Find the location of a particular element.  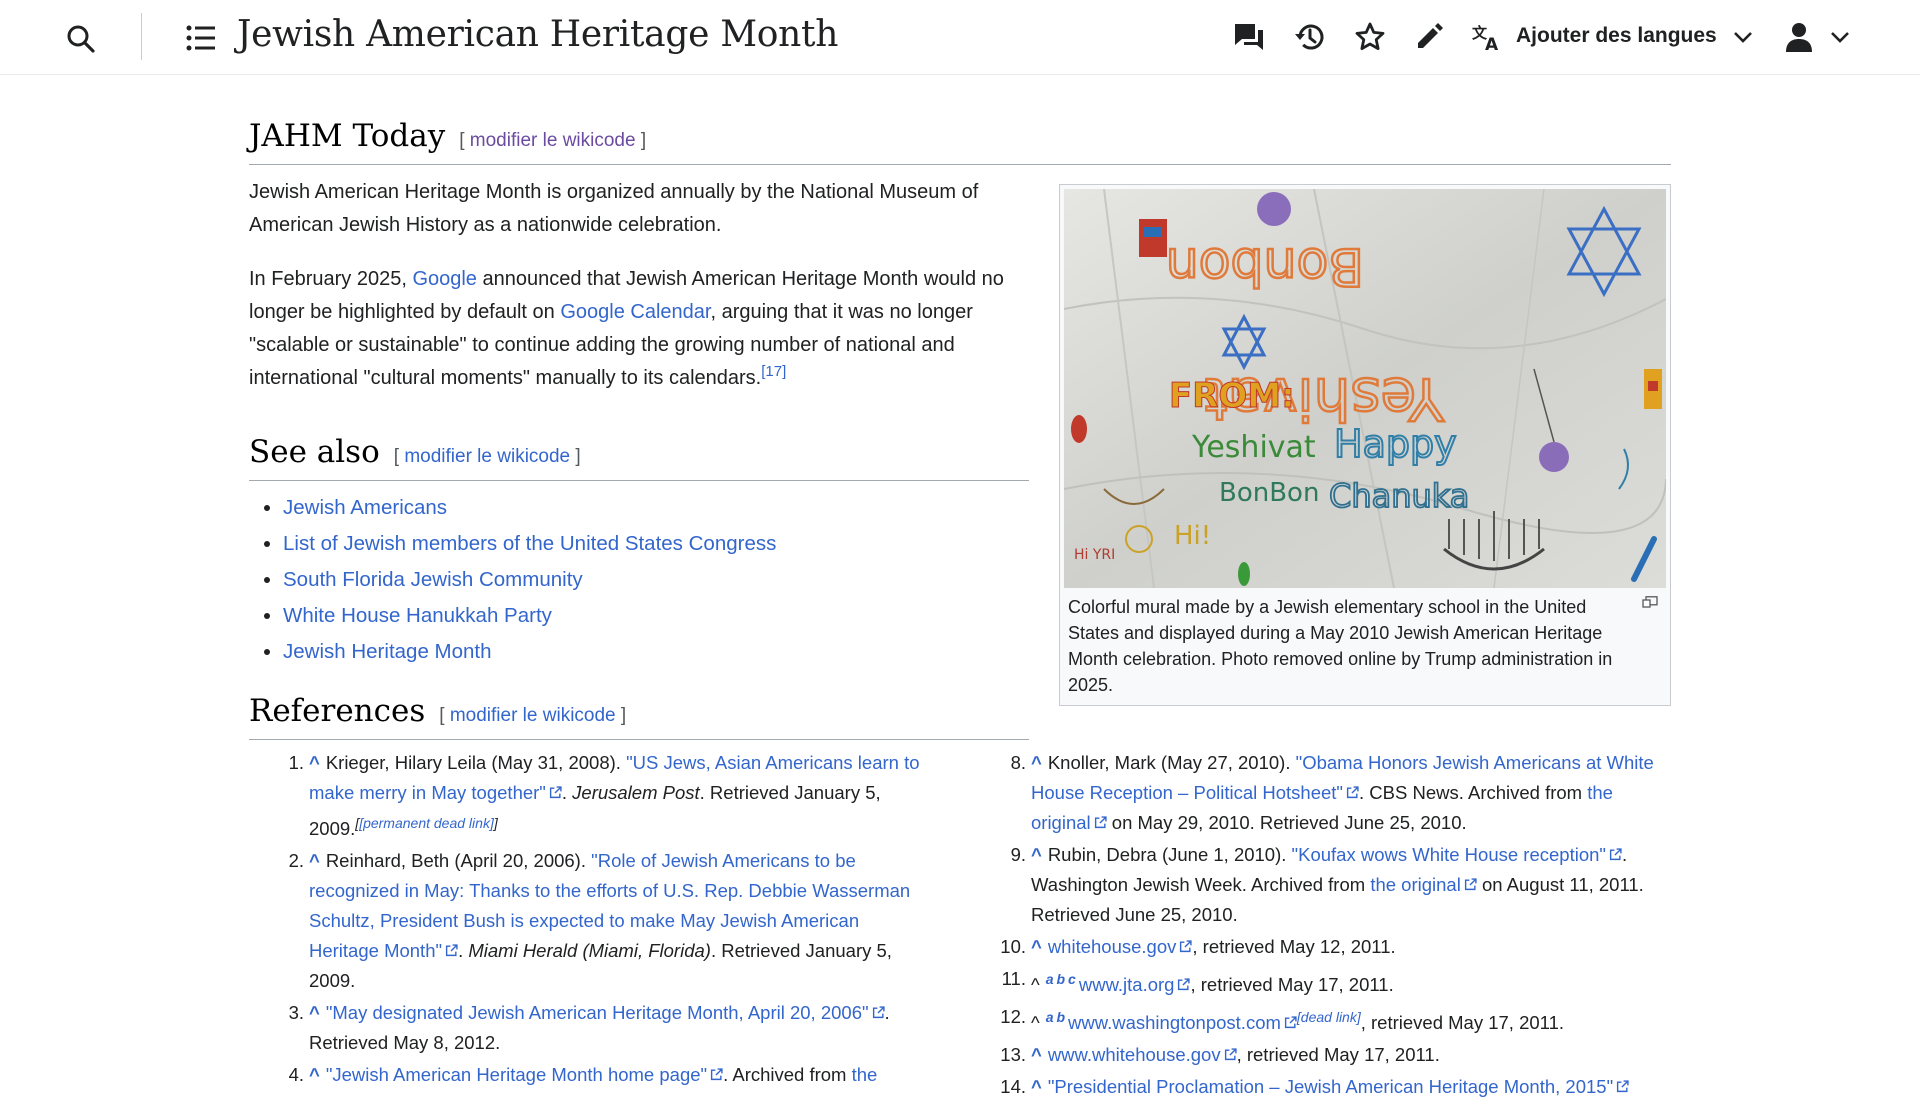

archive-link: the is located at coordinates (865, 1074).